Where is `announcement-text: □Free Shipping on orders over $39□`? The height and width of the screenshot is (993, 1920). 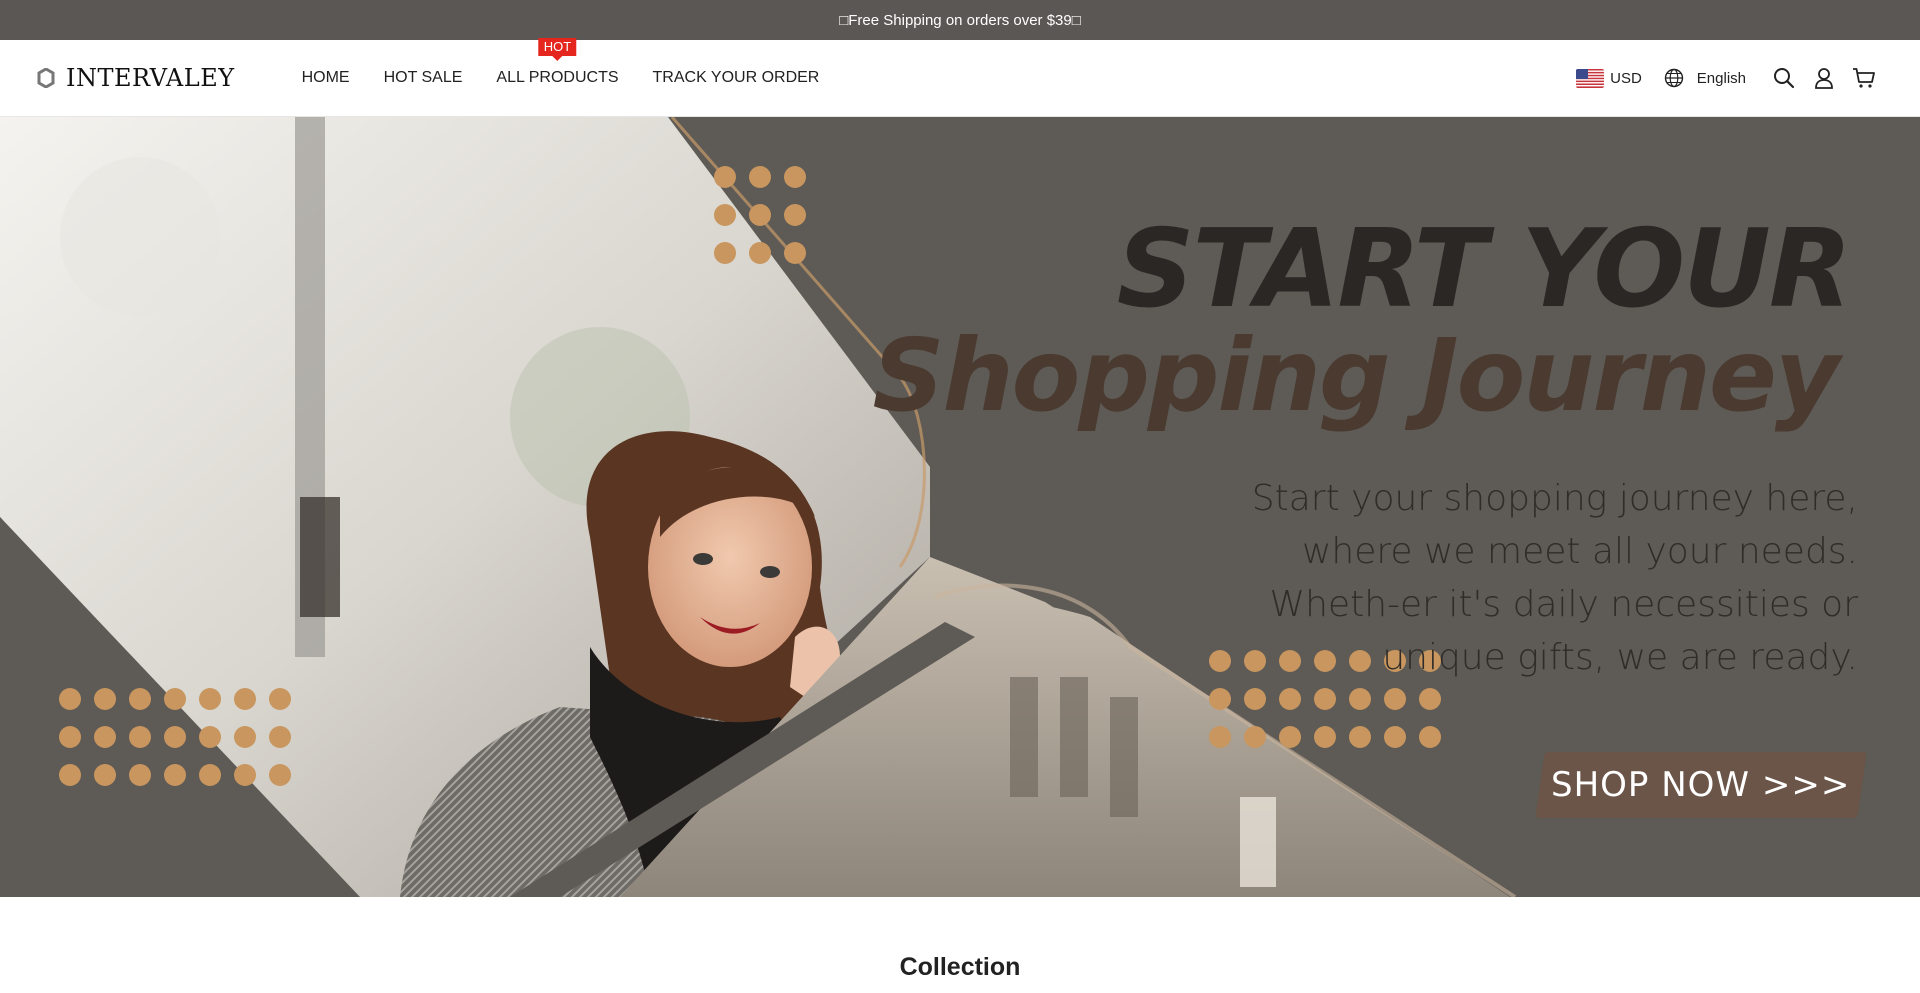 announcement-text: □Free Shipping on orders over $39□ is located at coordinates (960, 20).